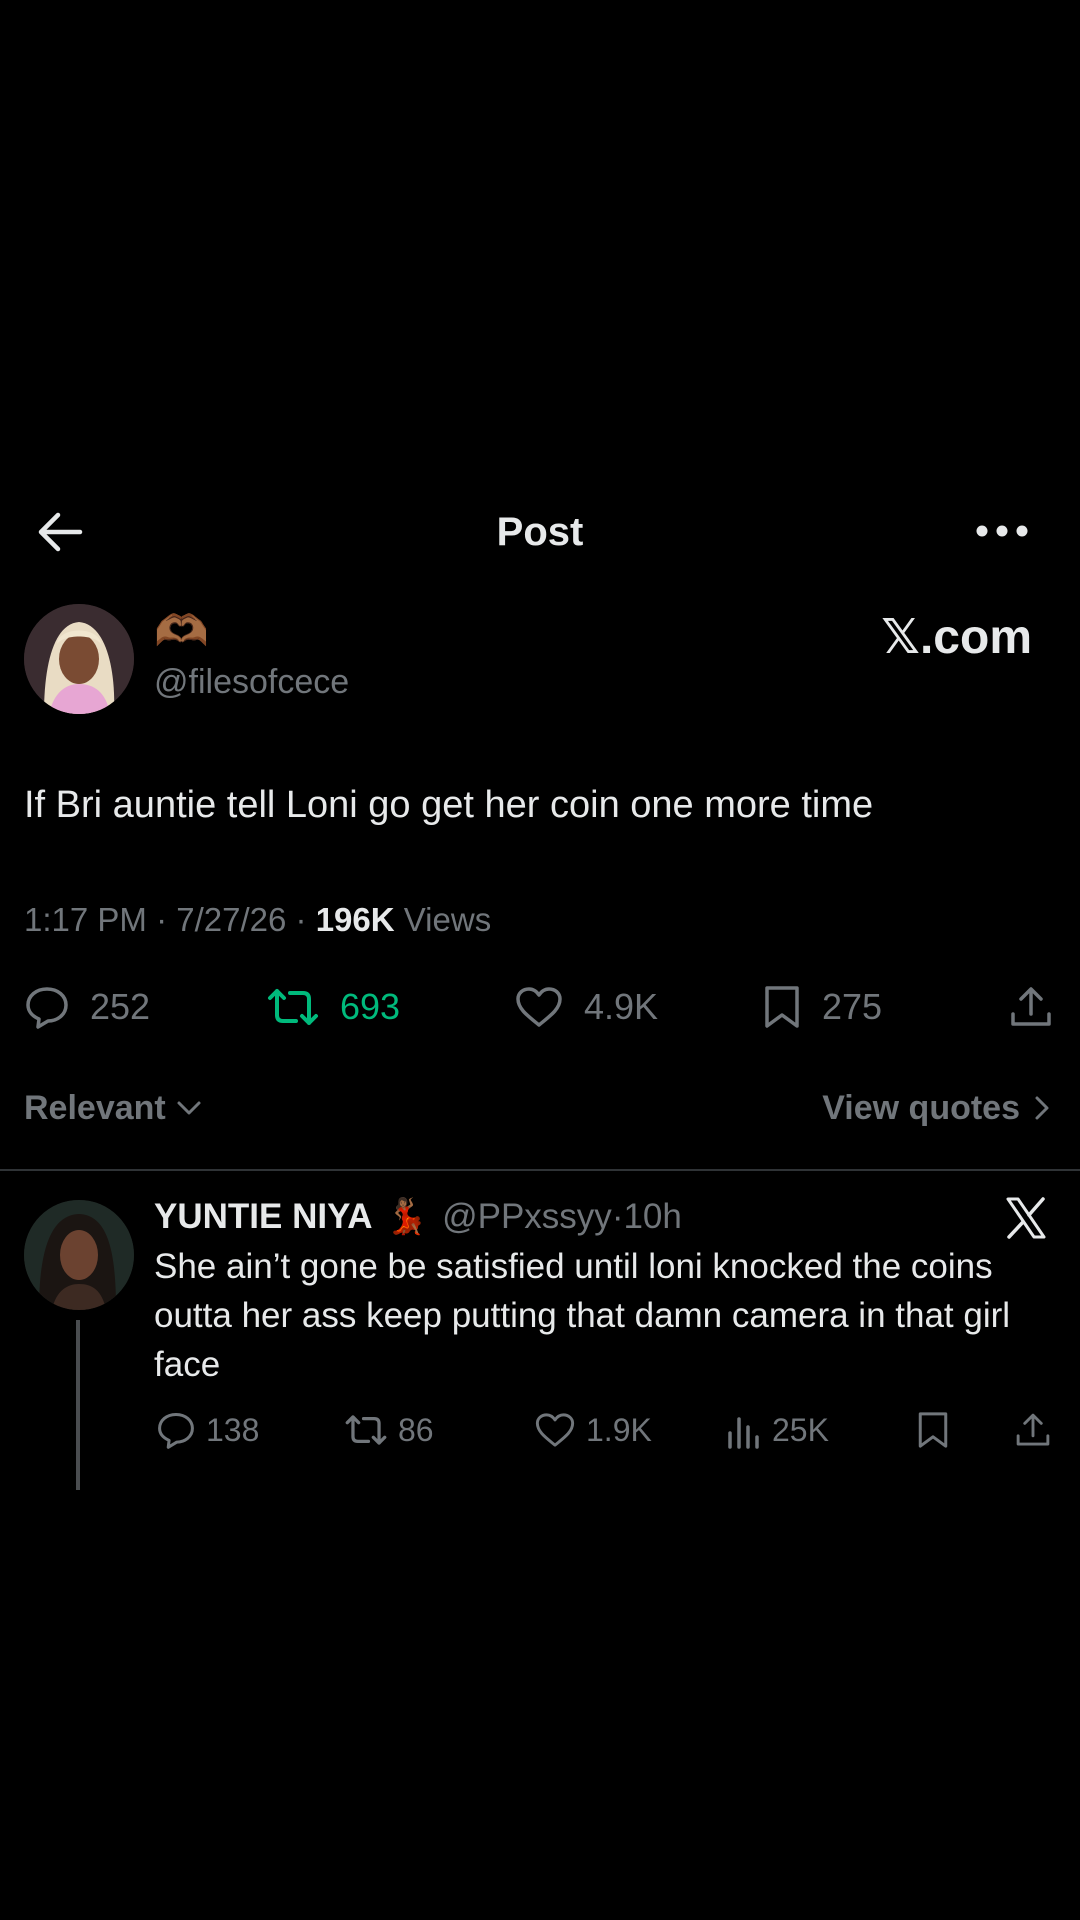 The image size is (1080, 1920). I want to click on reply-bookmark-button, so click(933, 1430).